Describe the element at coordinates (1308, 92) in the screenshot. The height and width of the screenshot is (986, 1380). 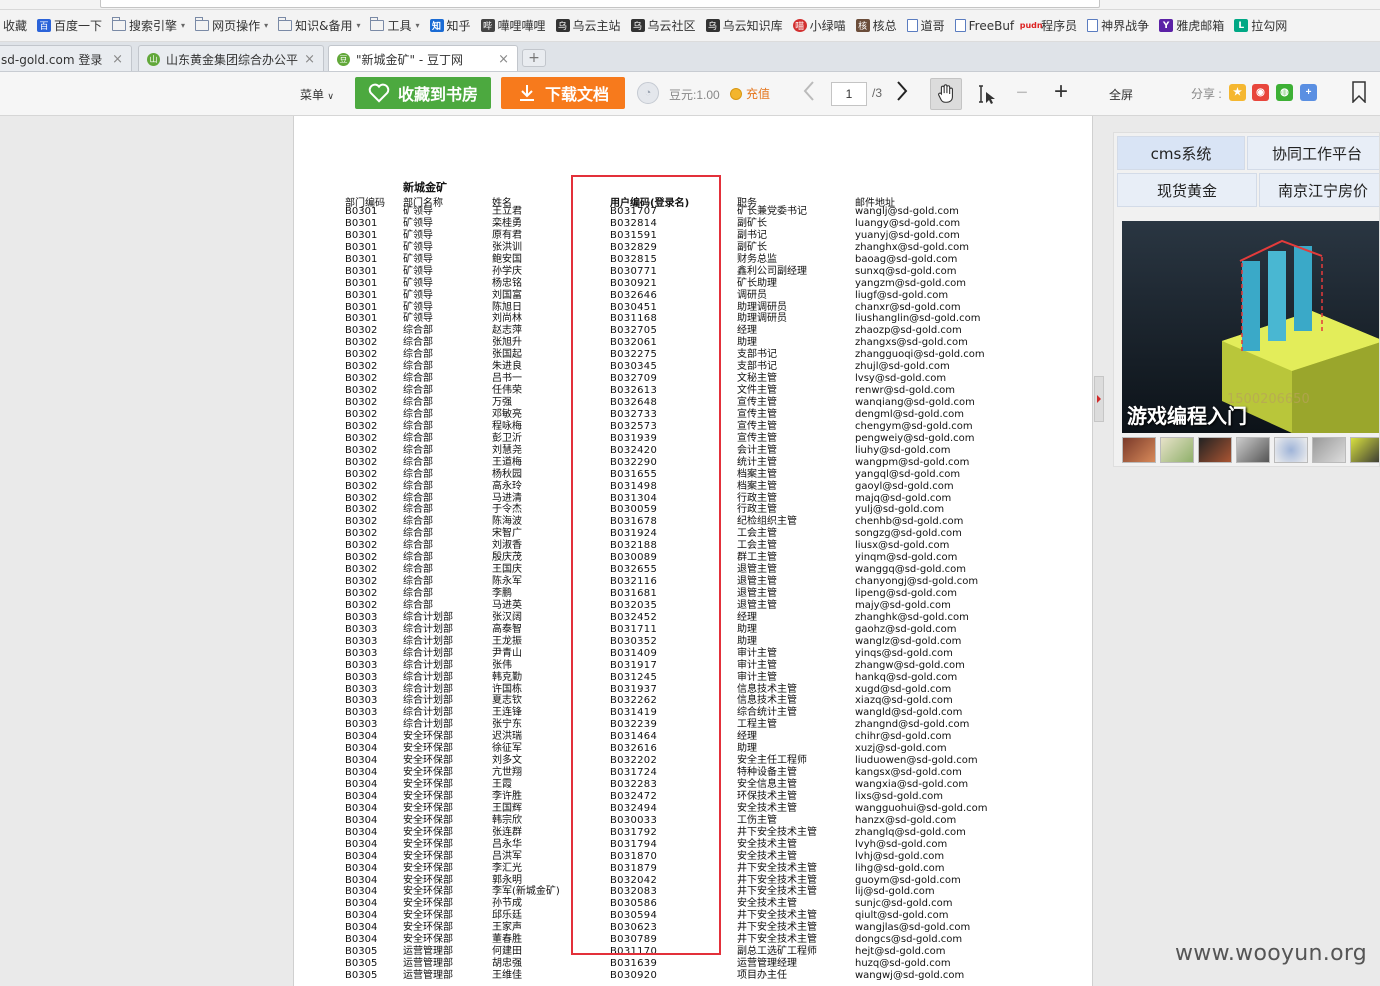
I see `more-share-icon: +` at that location.